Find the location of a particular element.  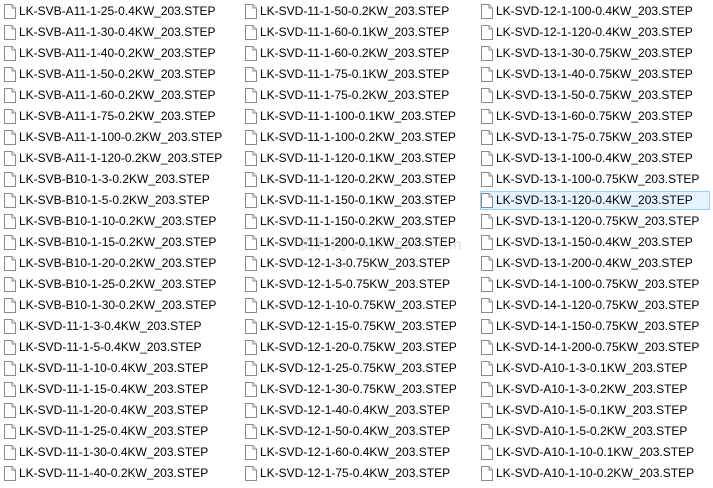

file-item: LK-SVD-11-1-75-0.1KW_203.STEP is located at coordinates (360, 74).